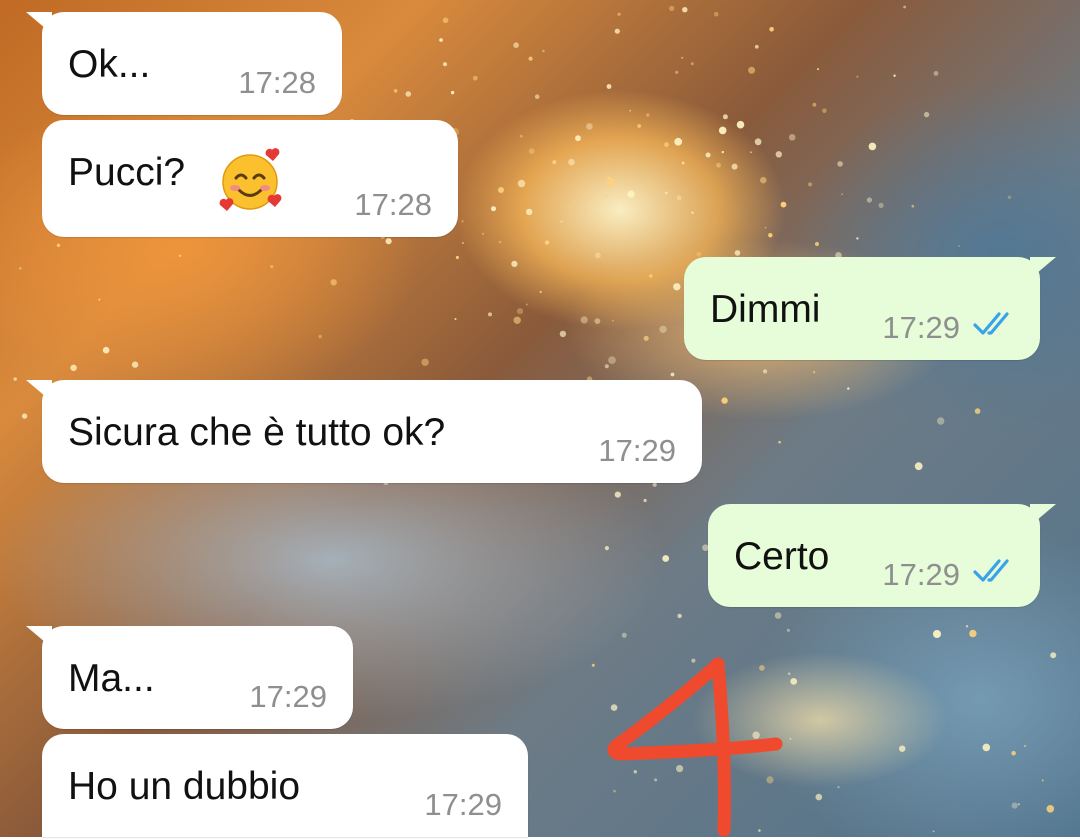 This screenshot has height=840, width=1080. I want to click on message-bubble-incoming: Ok... 17:28, so click(184, 63).